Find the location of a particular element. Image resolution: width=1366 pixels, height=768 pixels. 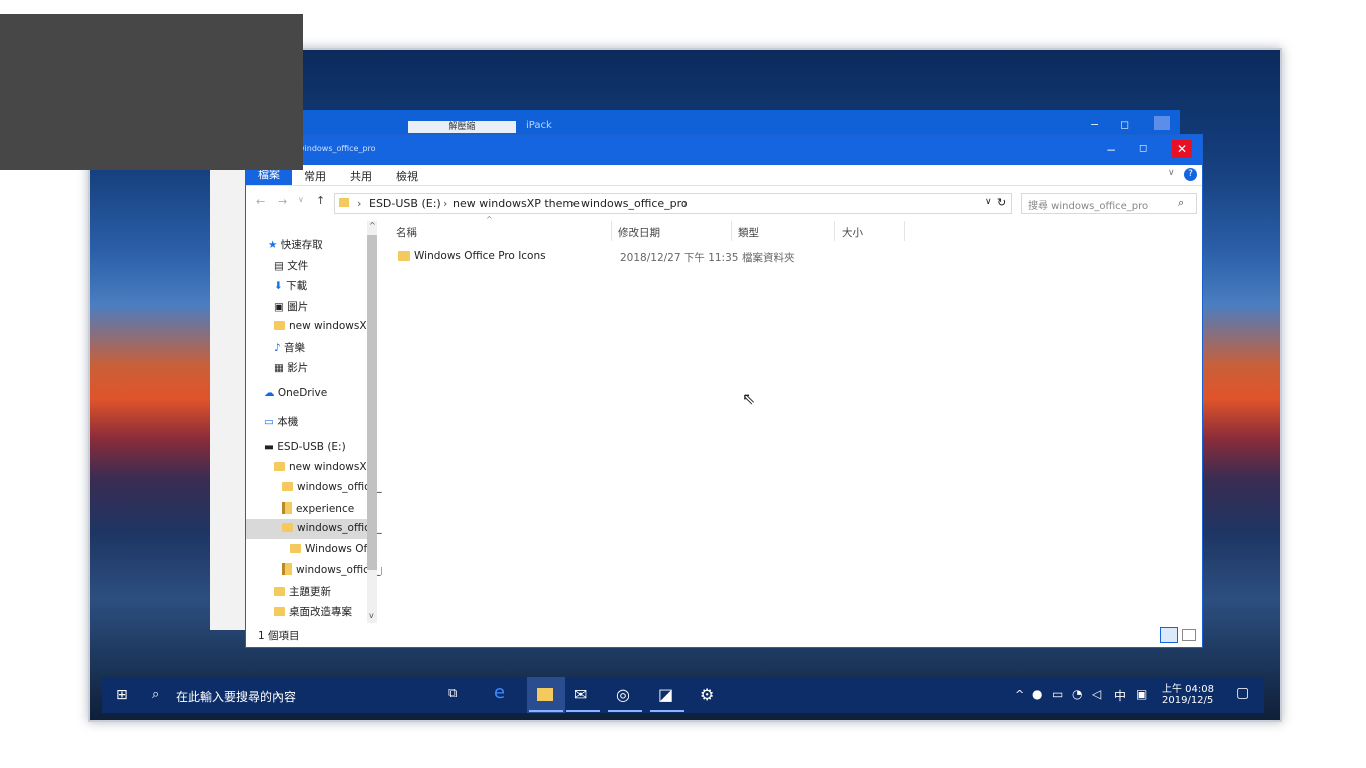

video-icon: ▦ is located at coordinates (279, 368).